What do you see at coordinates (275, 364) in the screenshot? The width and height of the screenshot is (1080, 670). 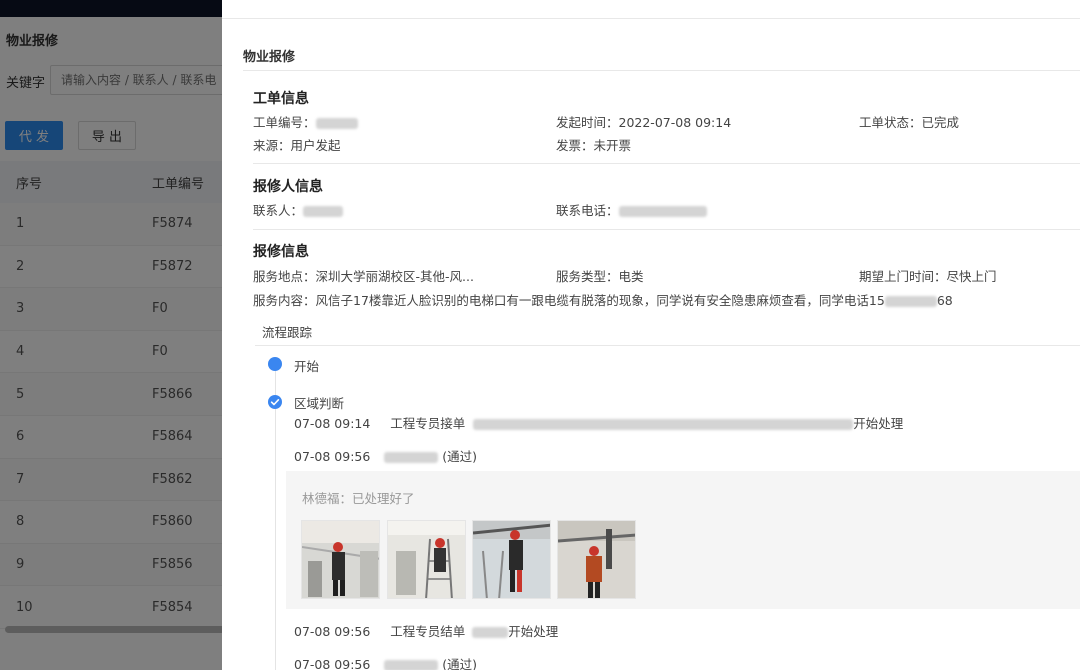 I see `timeline-dot-icon` at bounding box center [275, 364].